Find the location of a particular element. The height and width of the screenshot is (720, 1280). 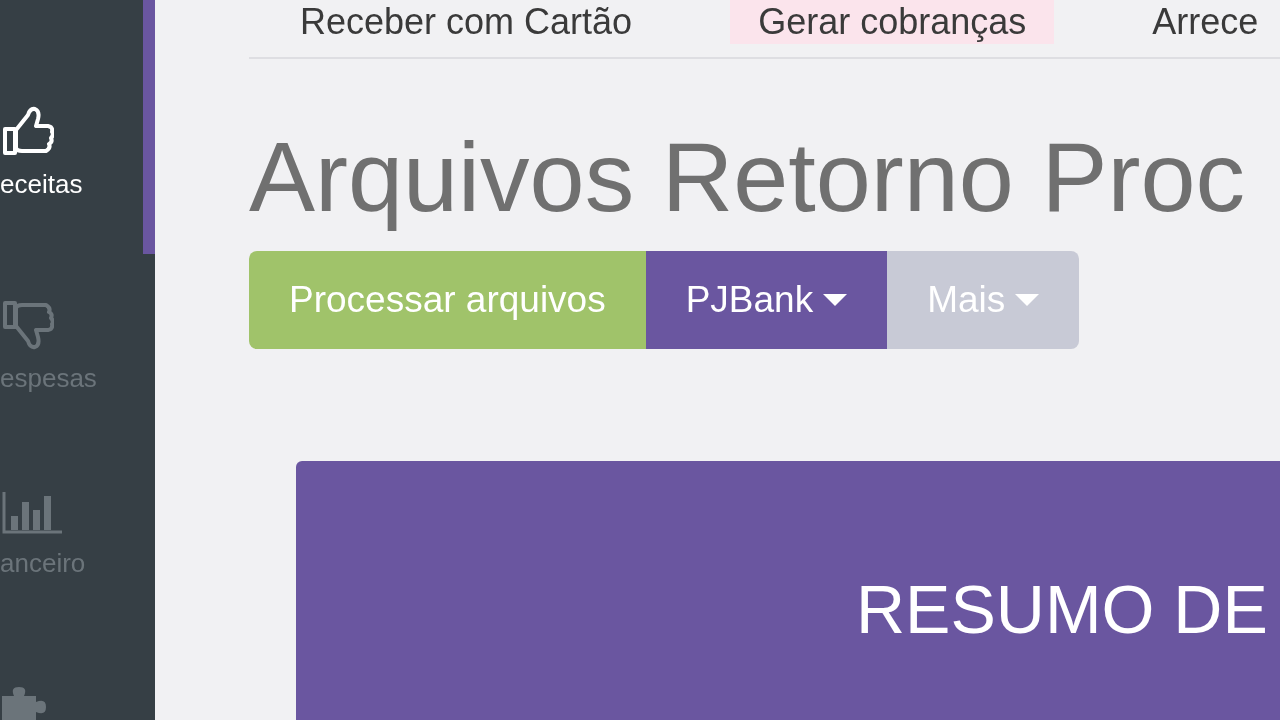

nav-tab: Gerar cobranças is located at coordinates (892, 22).